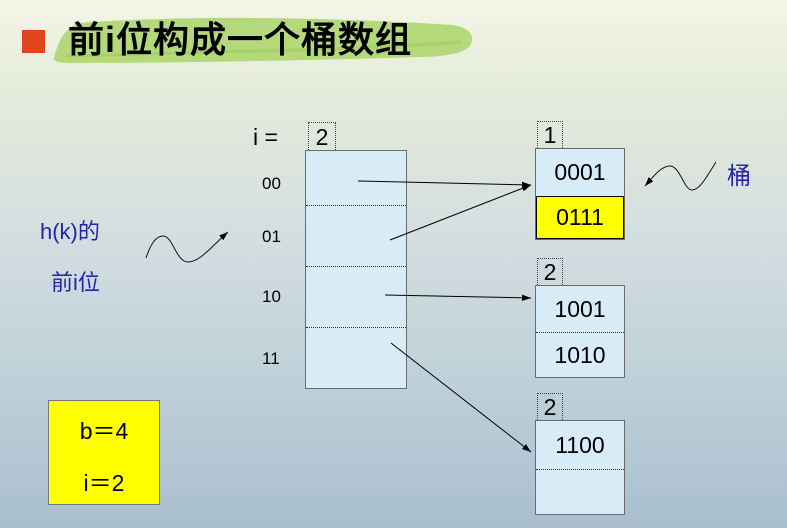  I want to click on directory-prefix-label: 10, so click(271, 296).